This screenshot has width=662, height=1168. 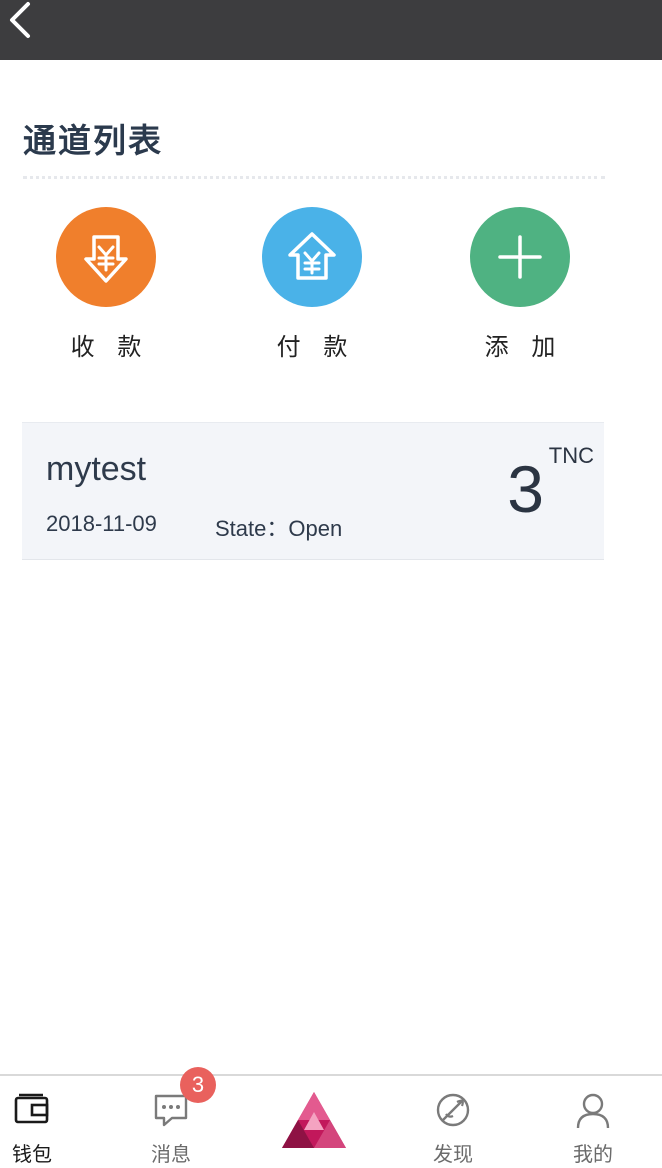 What do you see at coordinates (171, 1155) in the screenshot?
I see `nav-messages-label: 消息` at bounding box center [171, 1155].